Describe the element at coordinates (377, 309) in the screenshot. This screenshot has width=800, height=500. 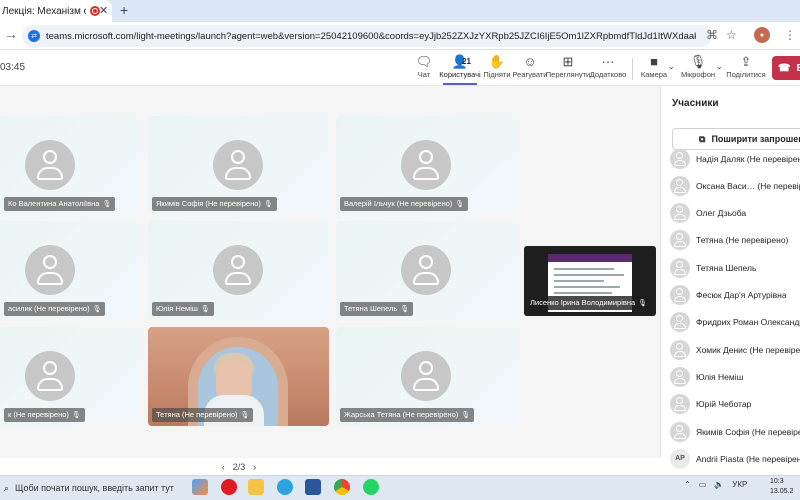
I see `participant-name-label: Тетяна Шепель 🎙` at that location.